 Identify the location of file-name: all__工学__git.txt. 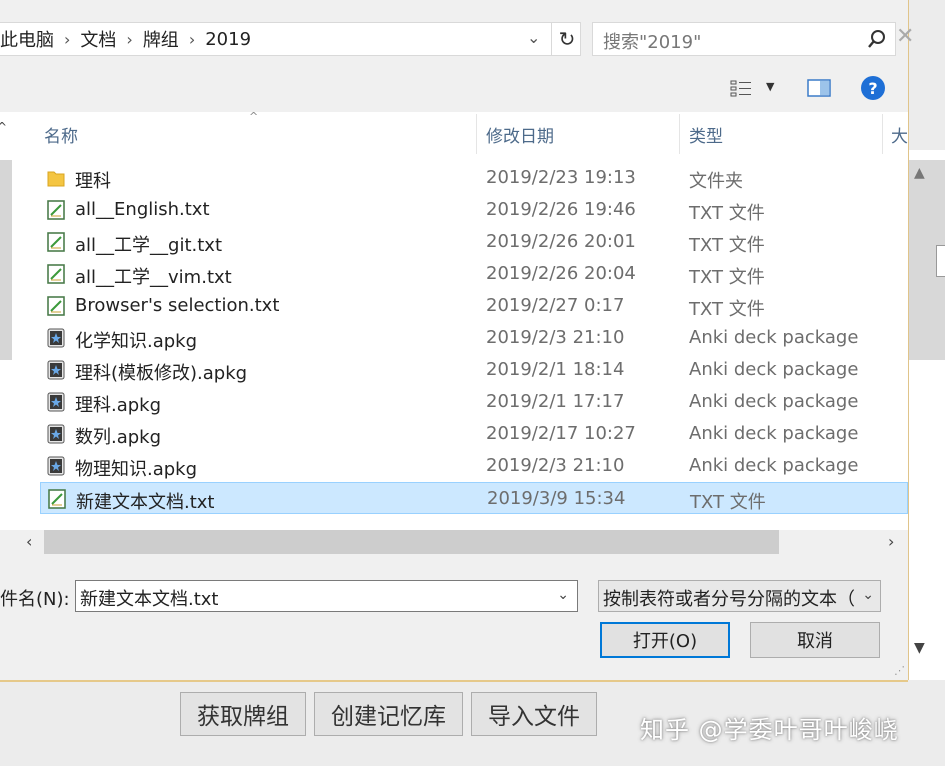
(149, 245).